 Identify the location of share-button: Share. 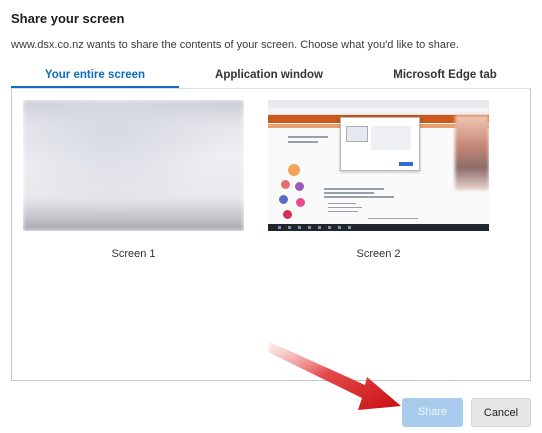
(432, 412).